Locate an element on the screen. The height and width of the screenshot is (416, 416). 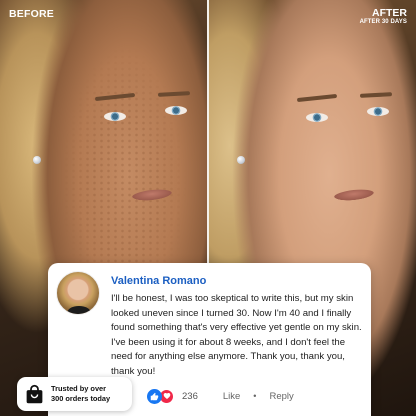
trust-badge: Trusted by over 300 orders today is located at coordinates (74, 394).